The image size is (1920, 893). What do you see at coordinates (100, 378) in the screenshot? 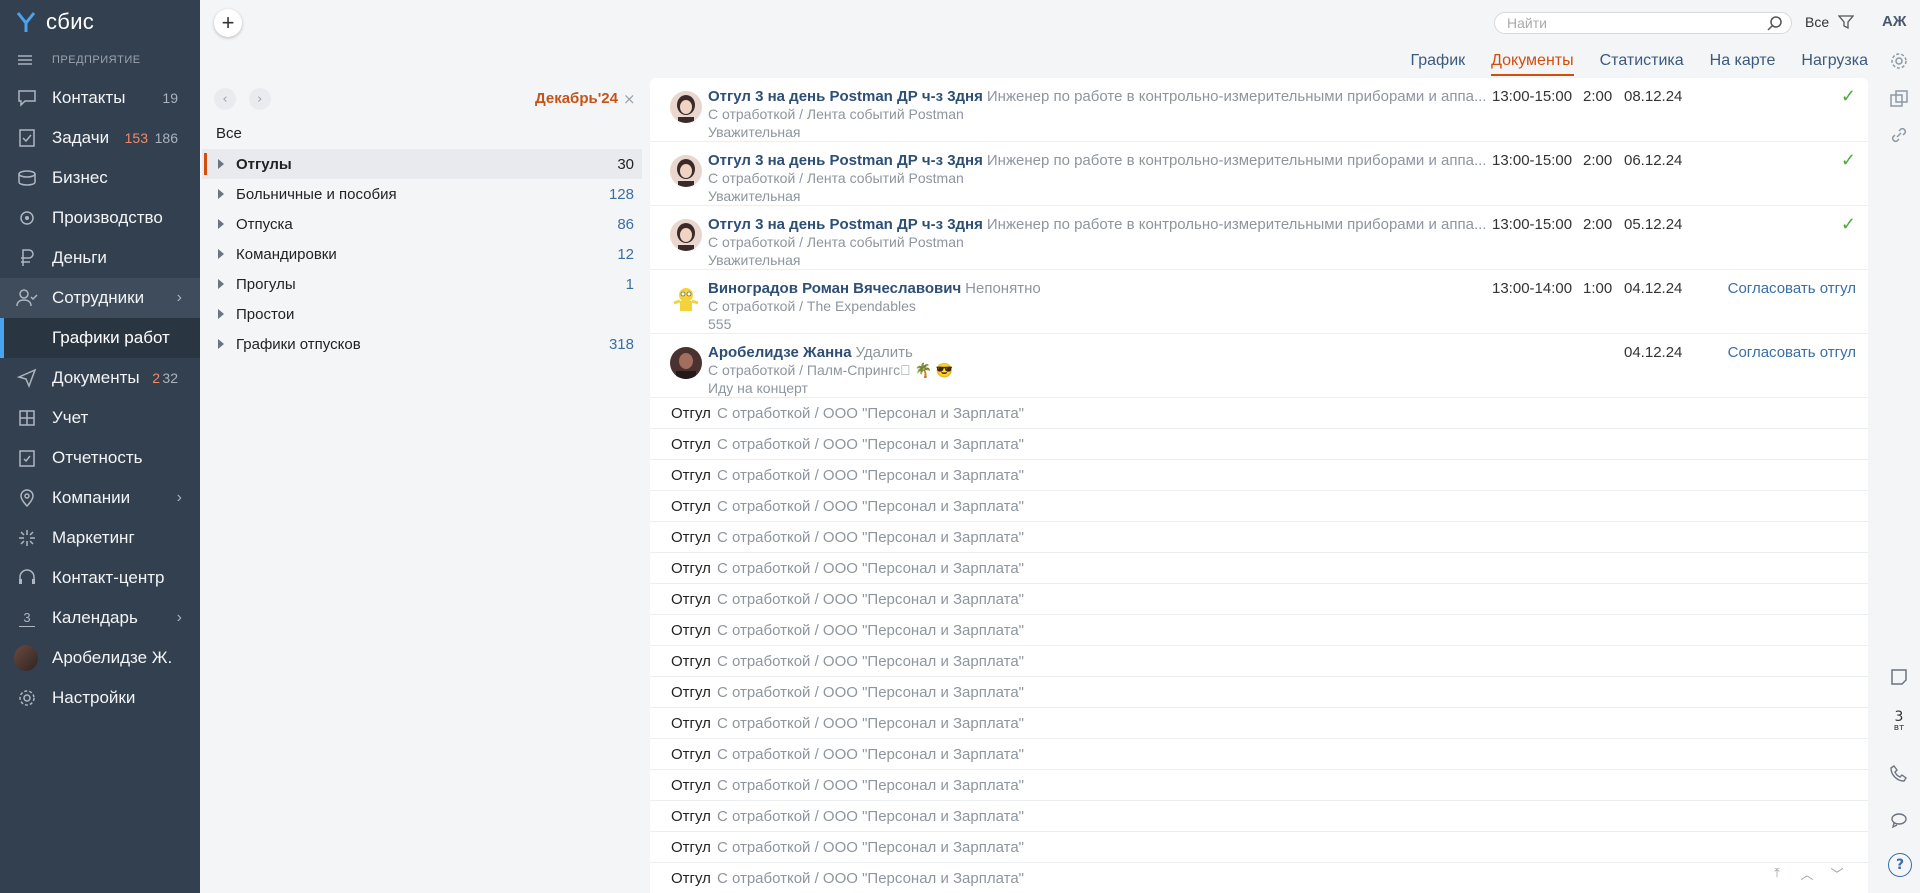
I see `sidebar-item-documents: Документы 2 32` at bounding box center [100, 378].